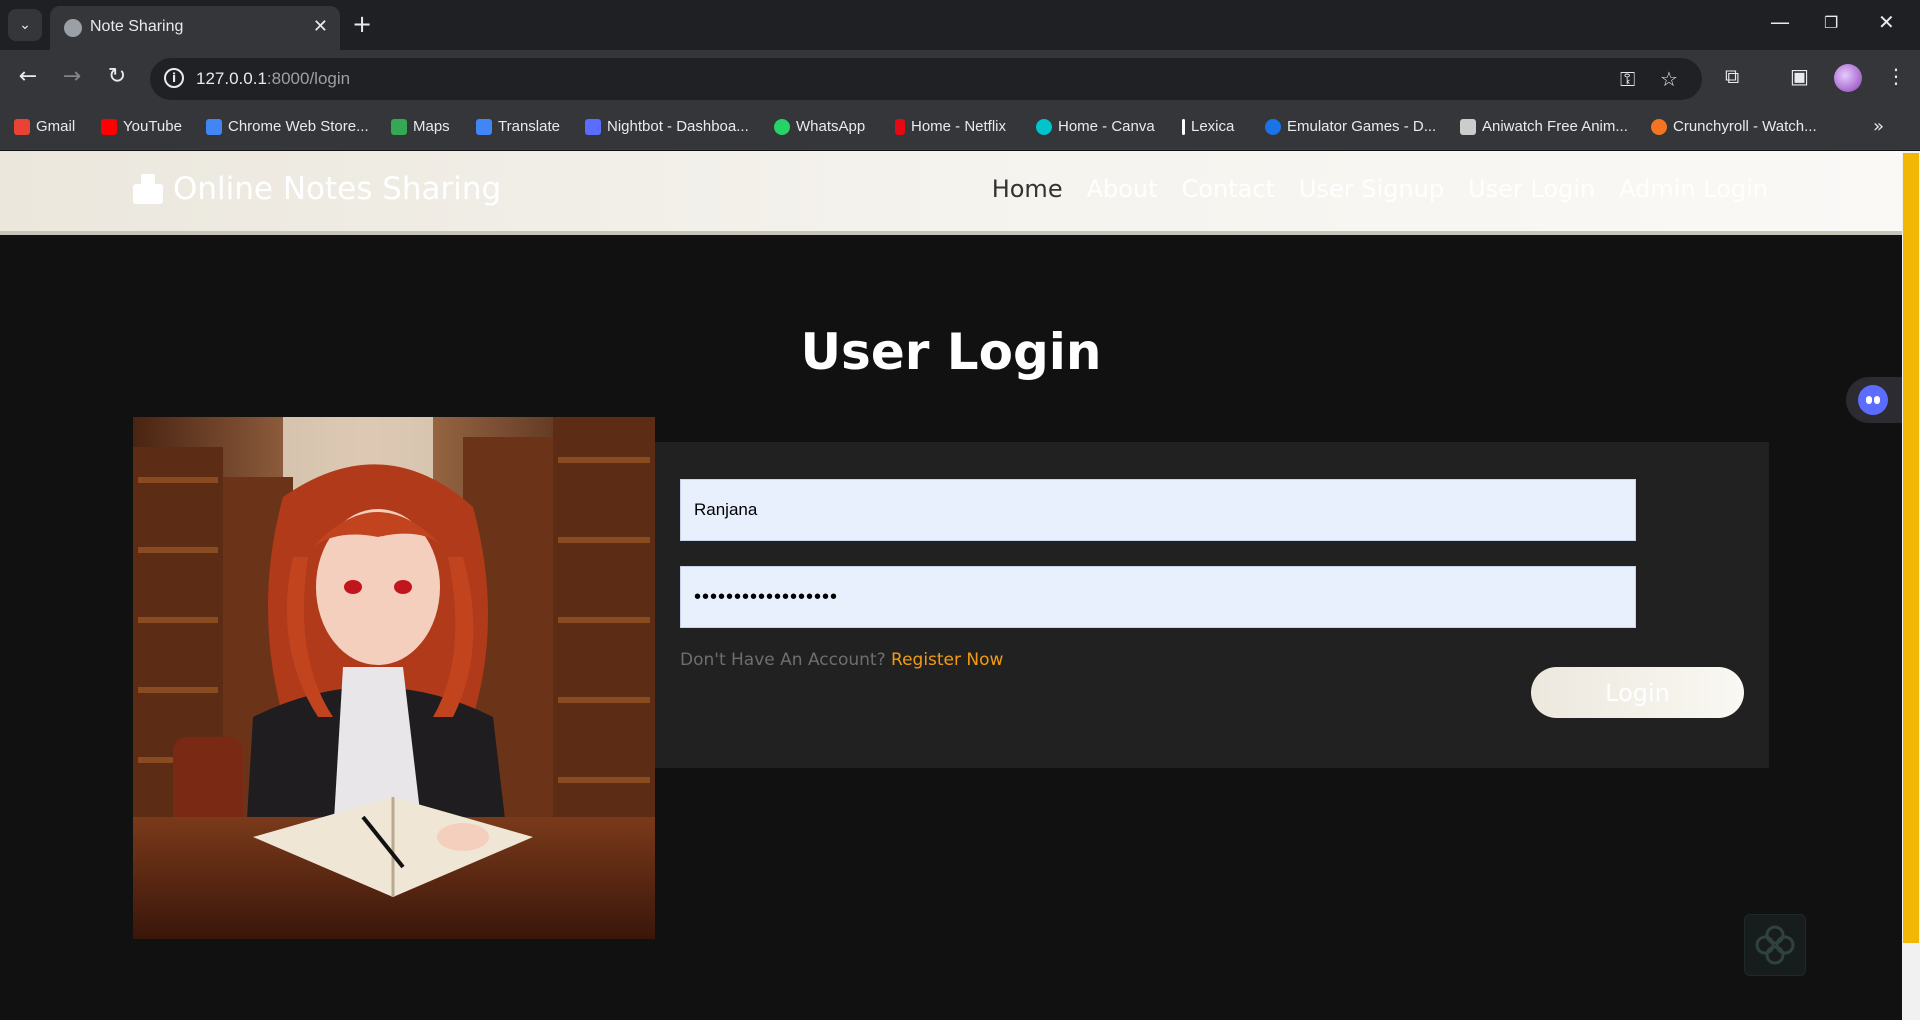 This screenshot has height=1020, width=1920. I want to click on minimize-icon: —, so click(1780, 22).